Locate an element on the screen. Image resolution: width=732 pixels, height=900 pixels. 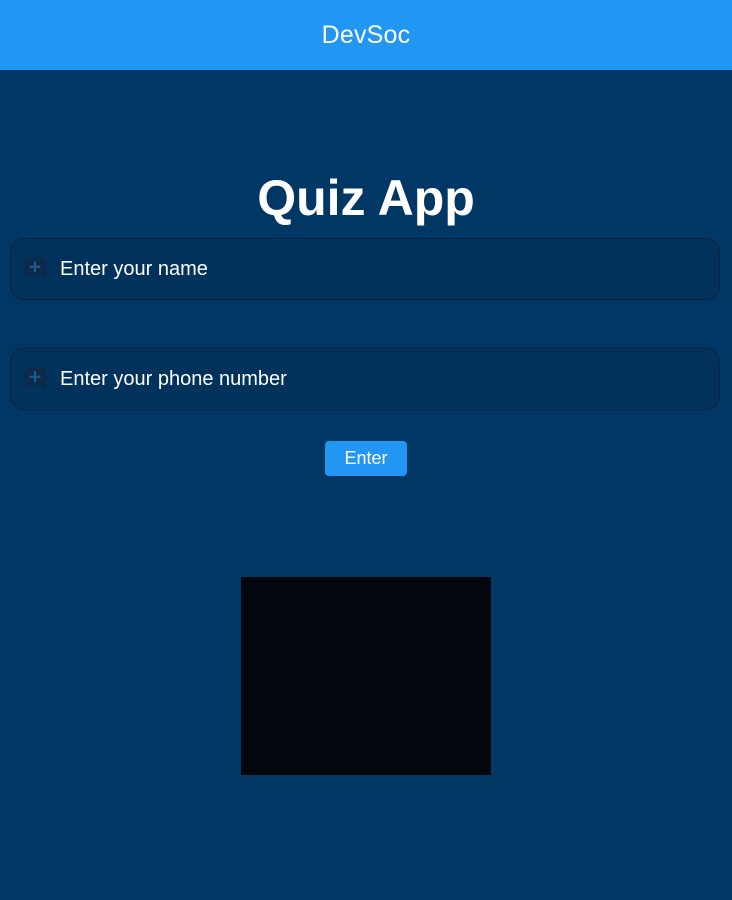
name-input is located at coordinates (389, 269).